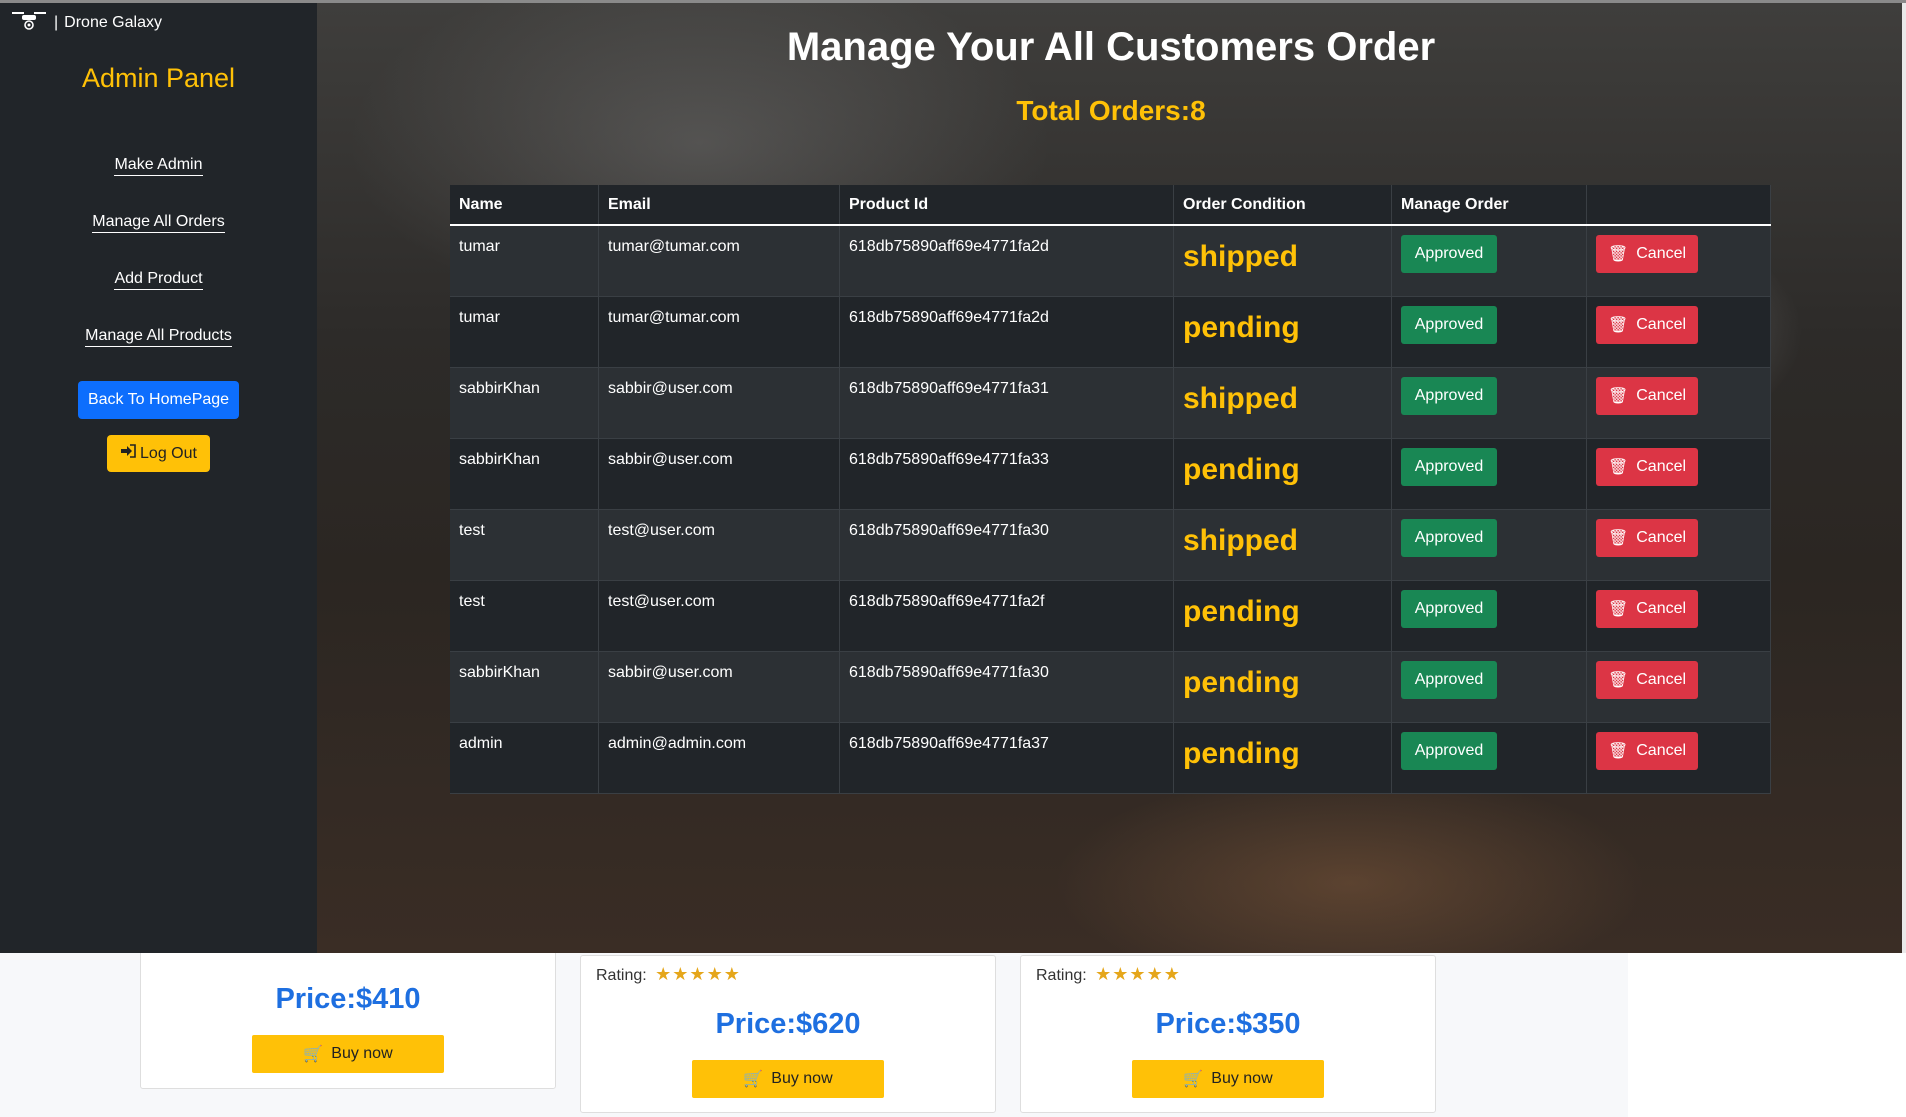 The width and height of the screenshot is (1906, 1117). What do you see at coordinates (1241, 682) in the screenshot?
I see `order-condition-status: pending` at bounding box center [1241, 682].